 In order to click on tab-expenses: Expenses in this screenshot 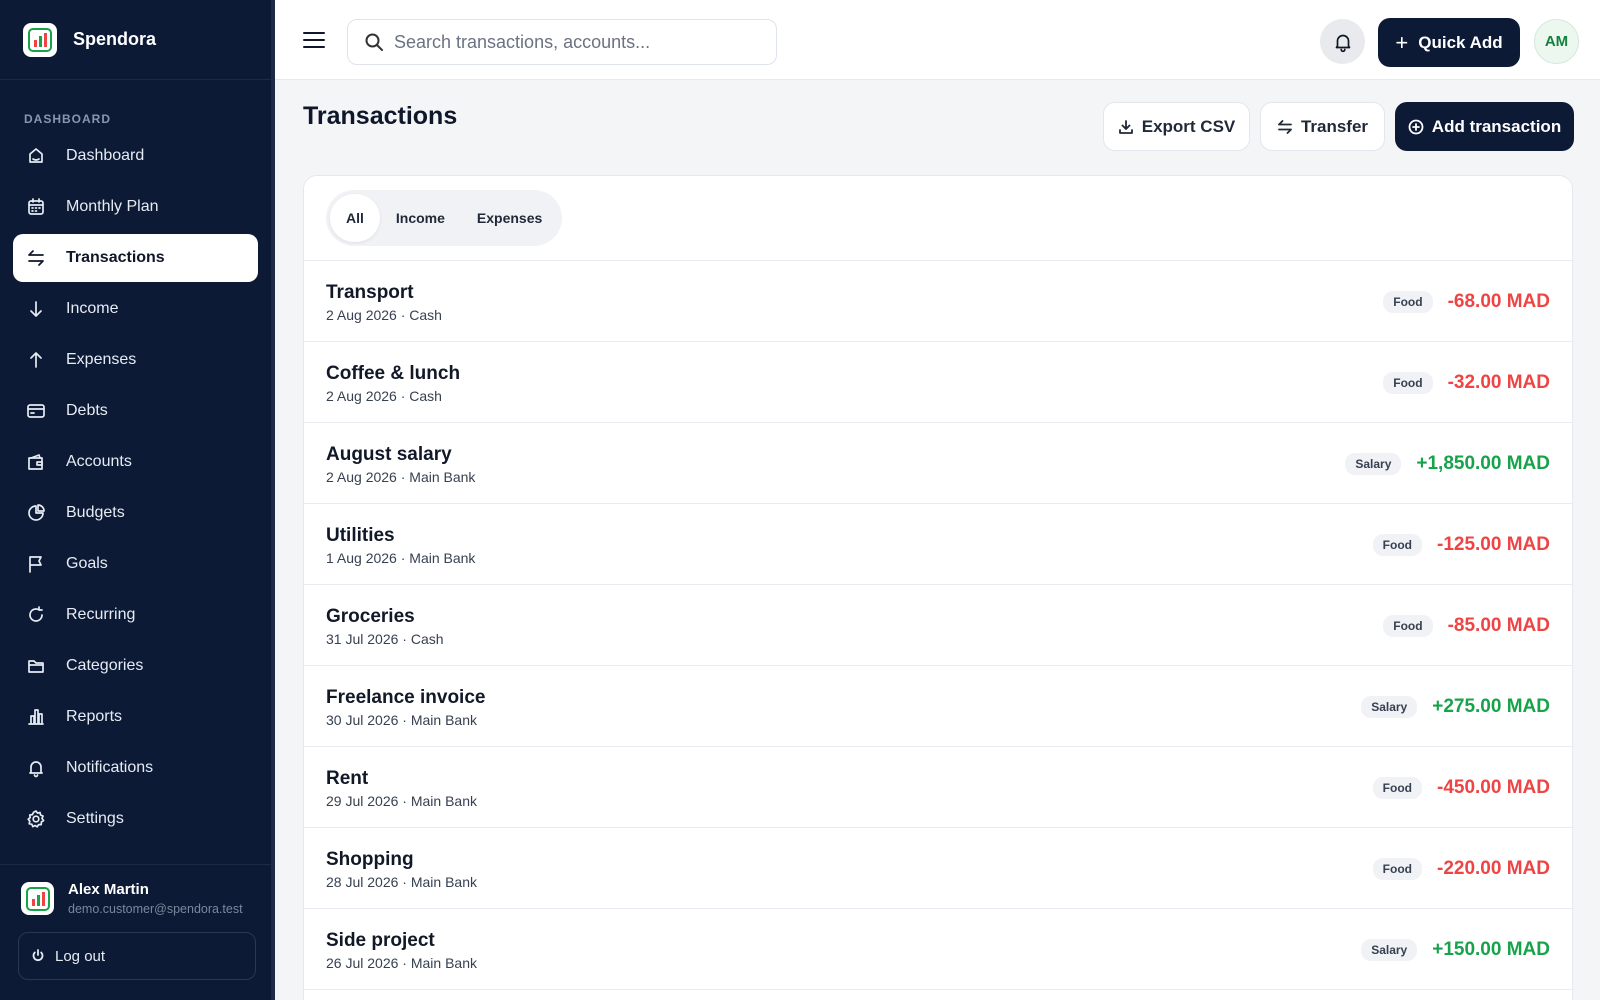, I will do `click(509, 218)`.